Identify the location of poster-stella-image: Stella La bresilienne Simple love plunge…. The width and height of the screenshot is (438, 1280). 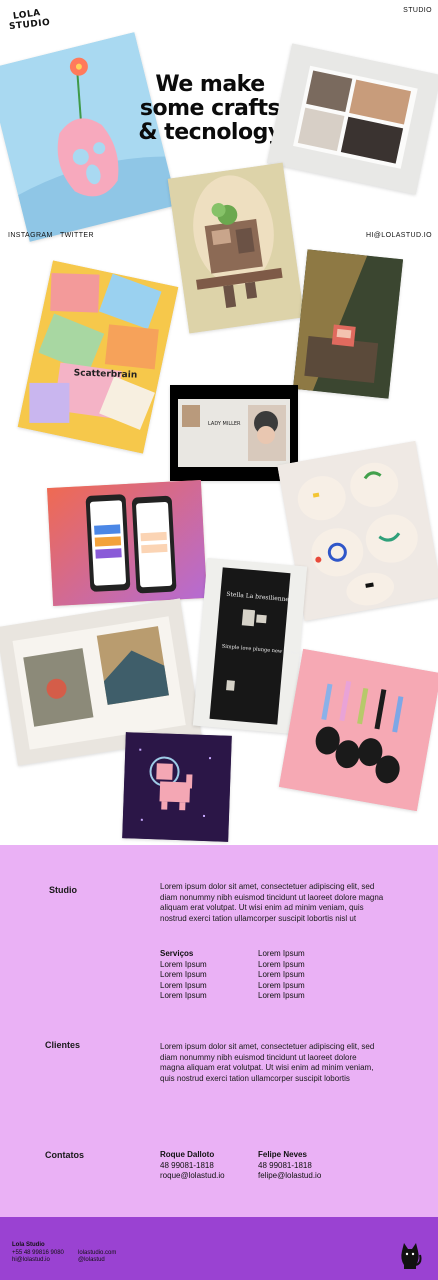
(250, 646).